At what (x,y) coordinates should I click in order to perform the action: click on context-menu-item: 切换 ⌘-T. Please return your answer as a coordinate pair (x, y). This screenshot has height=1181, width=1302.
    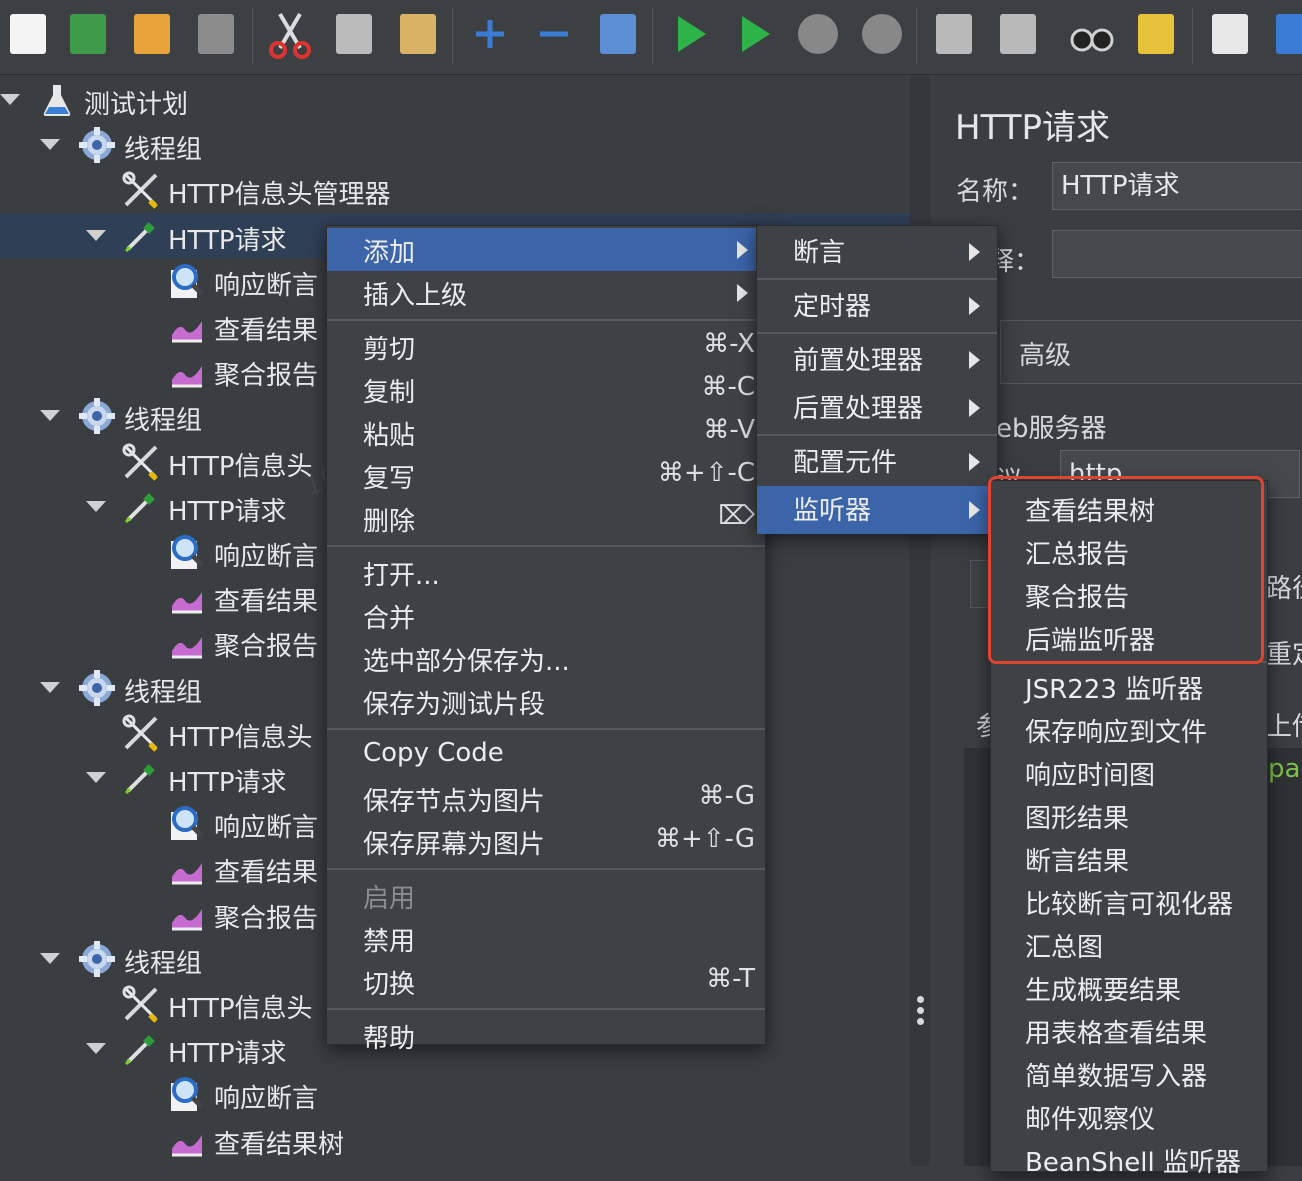
    Looking at the image, I should click on (546, 981).